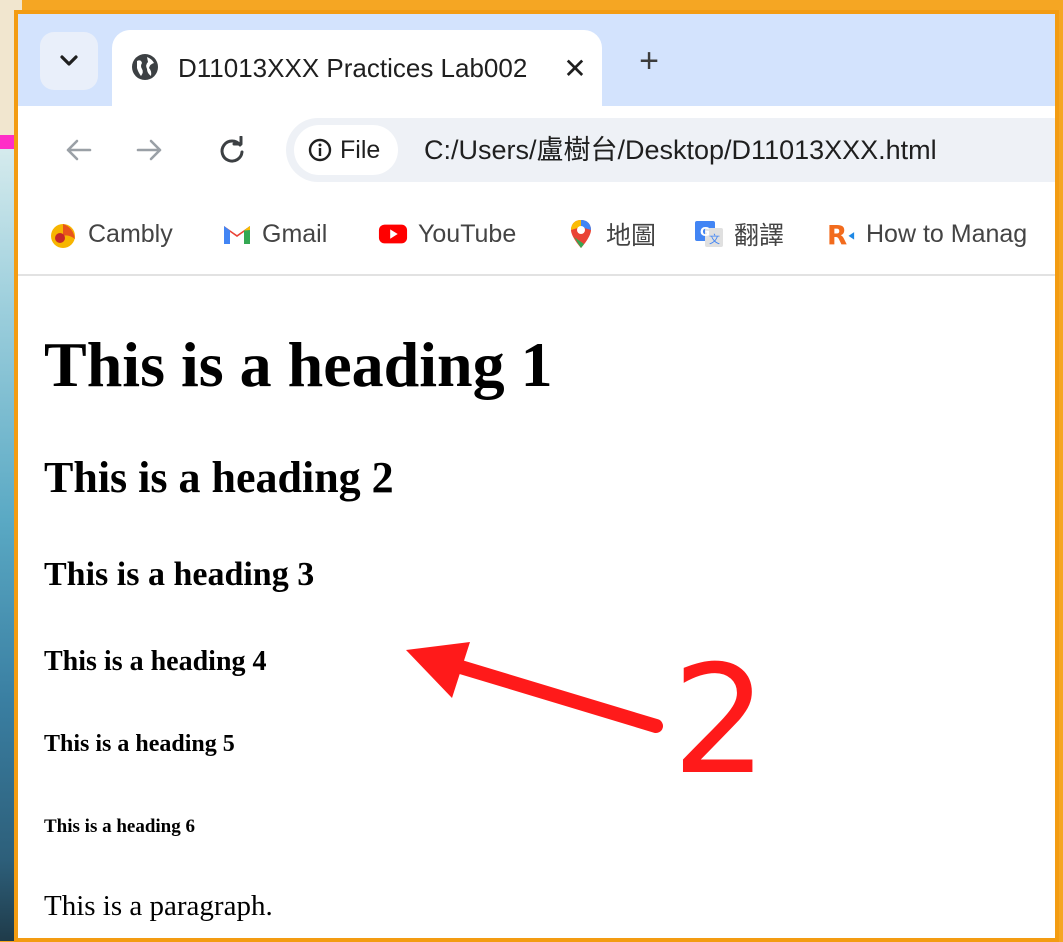 Image resolution: width=1063 pixels, height=942 pixels. Describe the element at coordinates (720, 721) in the screenshot. I see `annotation-number: 2` at that location.